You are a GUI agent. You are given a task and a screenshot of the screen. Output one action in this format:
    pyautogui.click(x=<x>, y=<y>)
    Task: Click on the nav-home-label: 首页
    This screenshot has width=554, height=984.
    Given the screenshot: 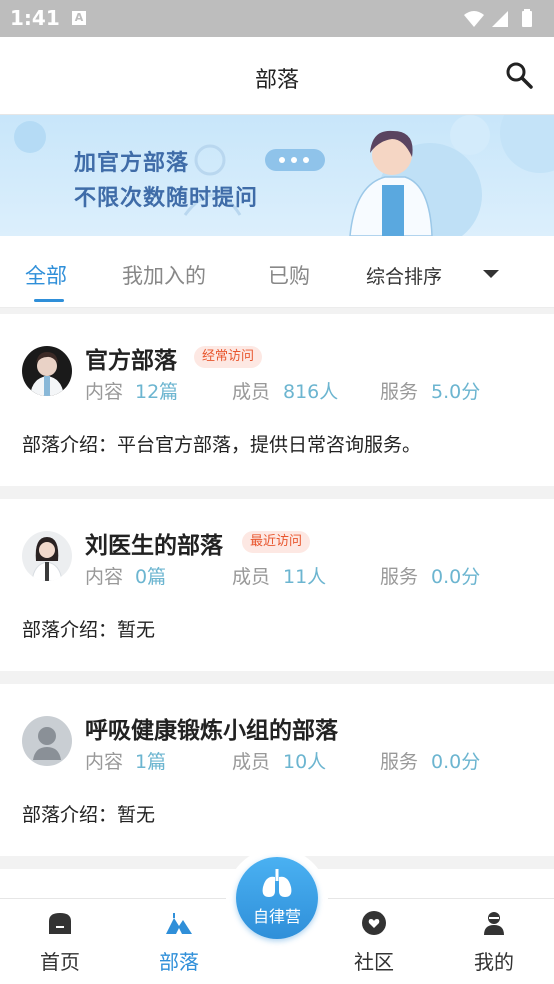 What is the action you would take?
    pyautogui.click(x=60, y=962)
    